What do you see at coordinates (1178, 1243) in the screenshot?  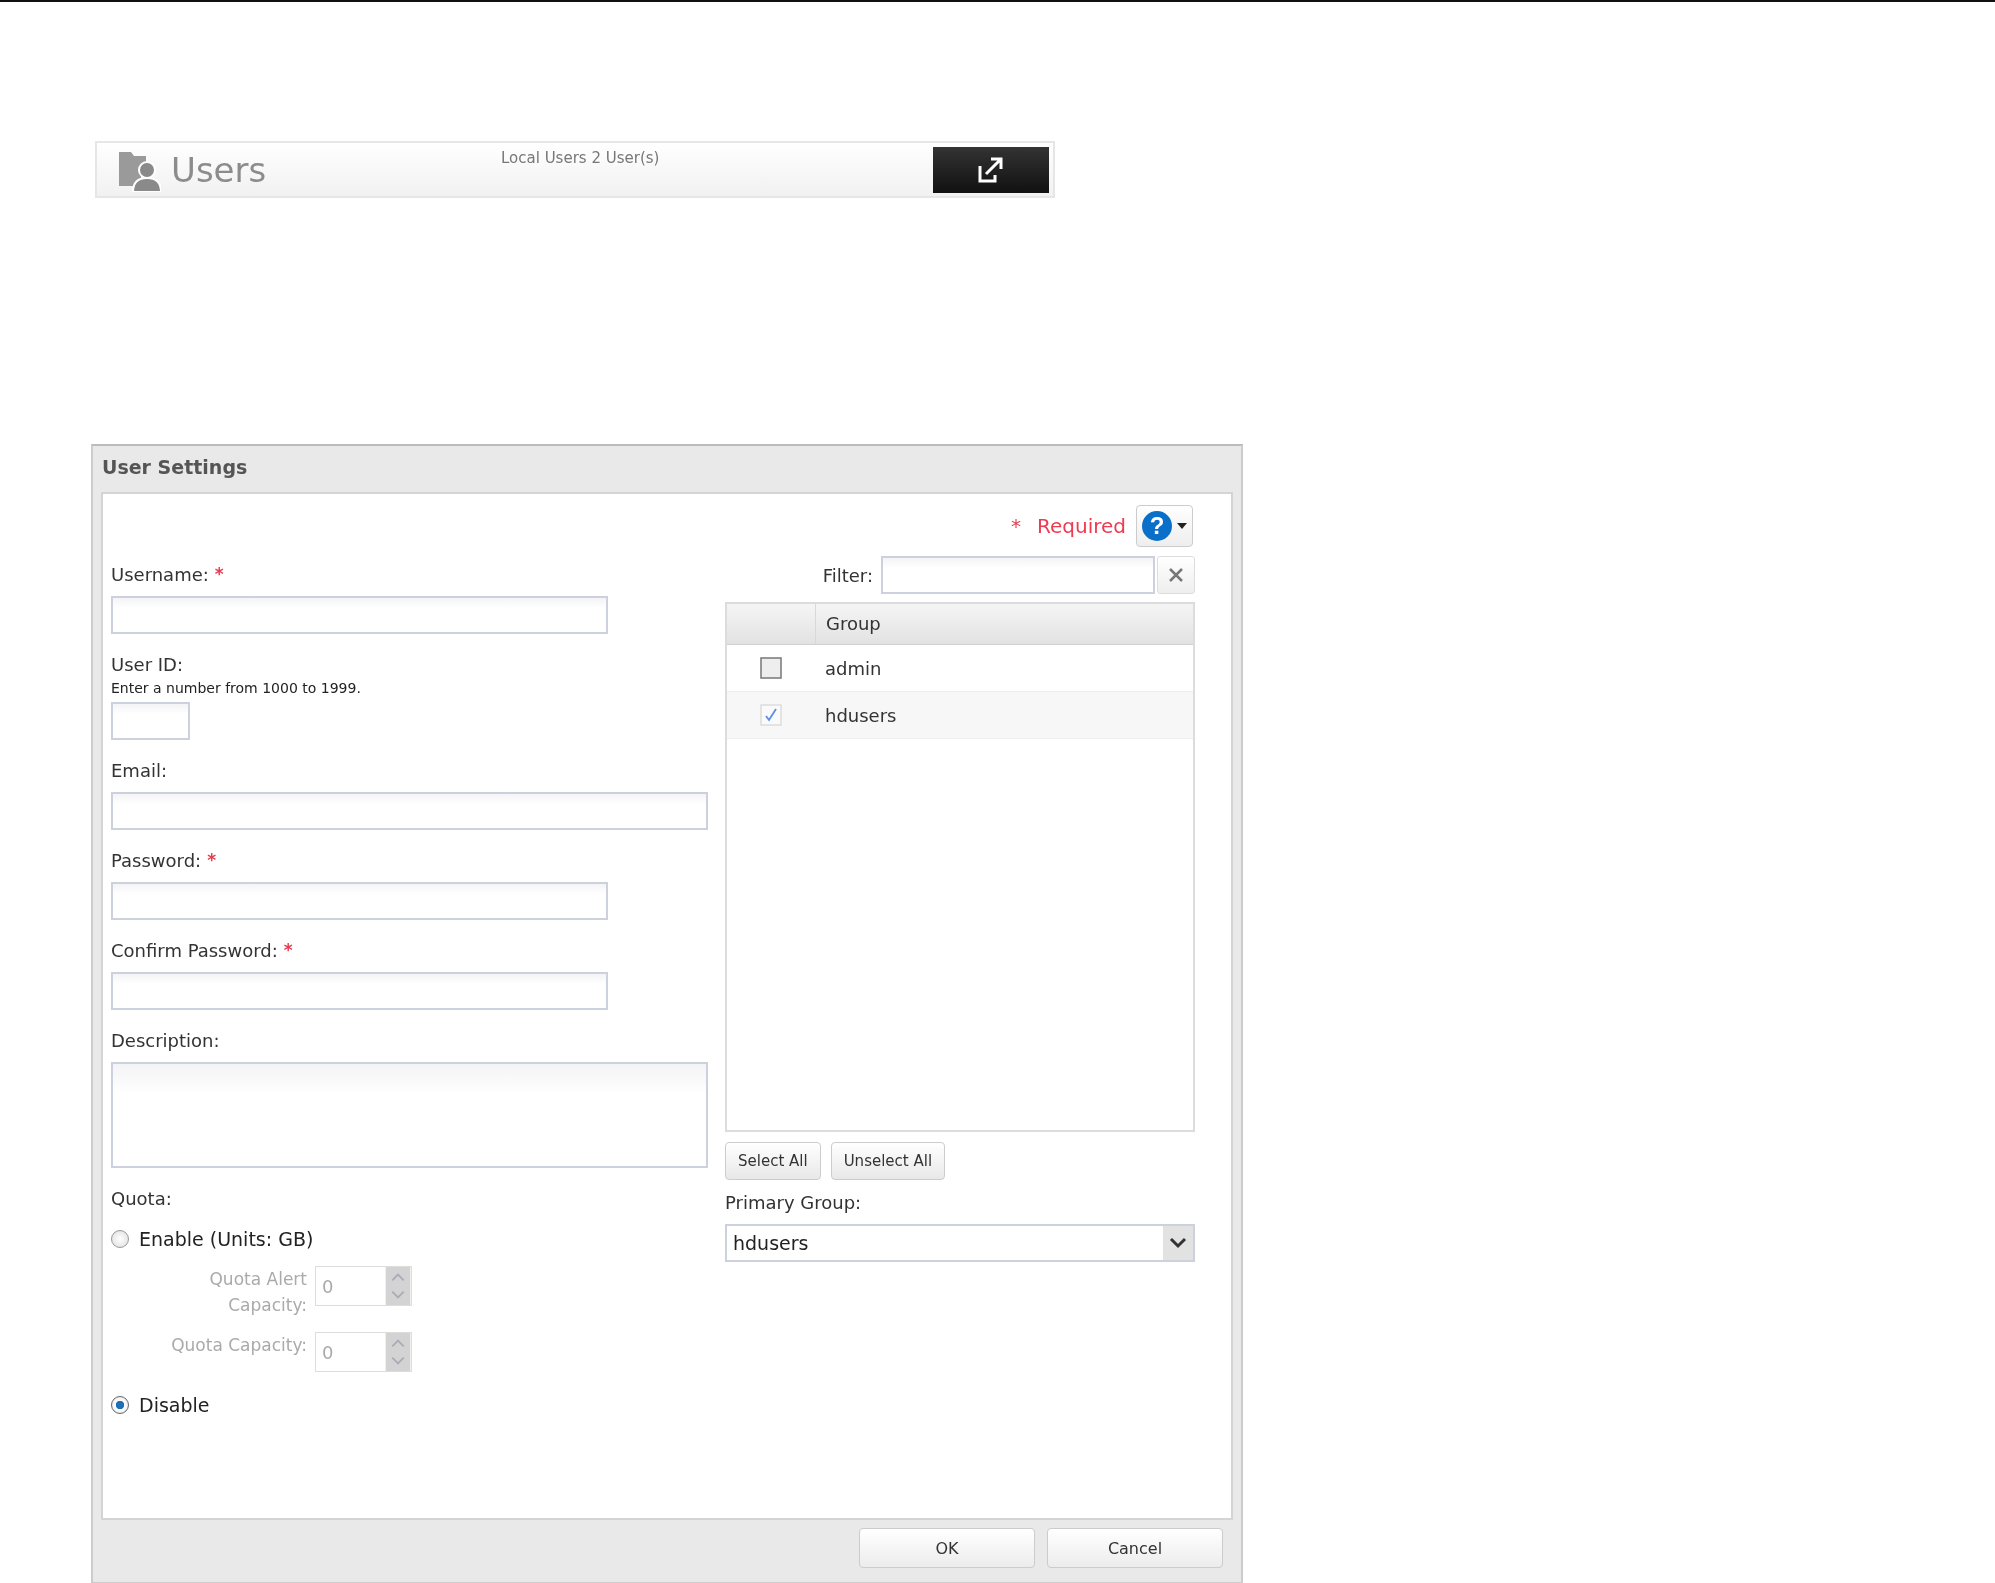 I see `chevron-down-icon` at bounding box center [1178, 1243].